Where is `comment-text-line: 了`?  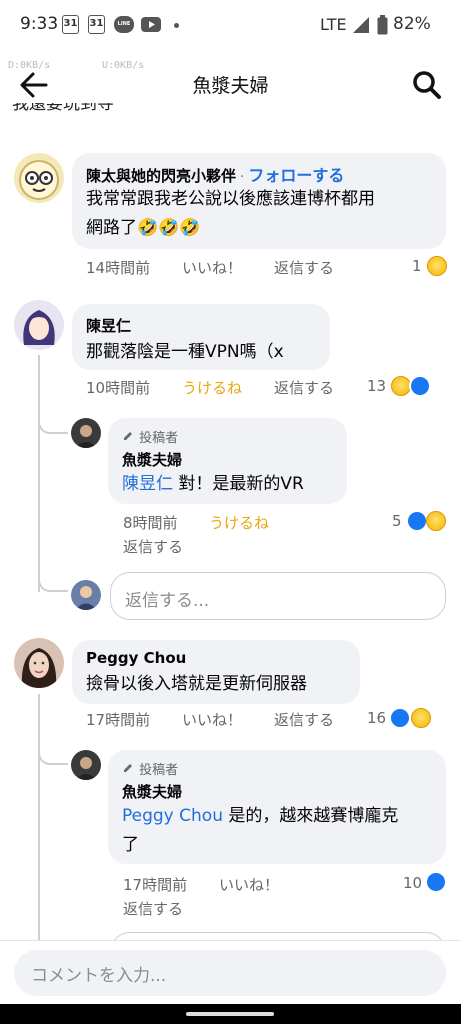
comment-text-line: 了 is located at coordinates (130, 845).